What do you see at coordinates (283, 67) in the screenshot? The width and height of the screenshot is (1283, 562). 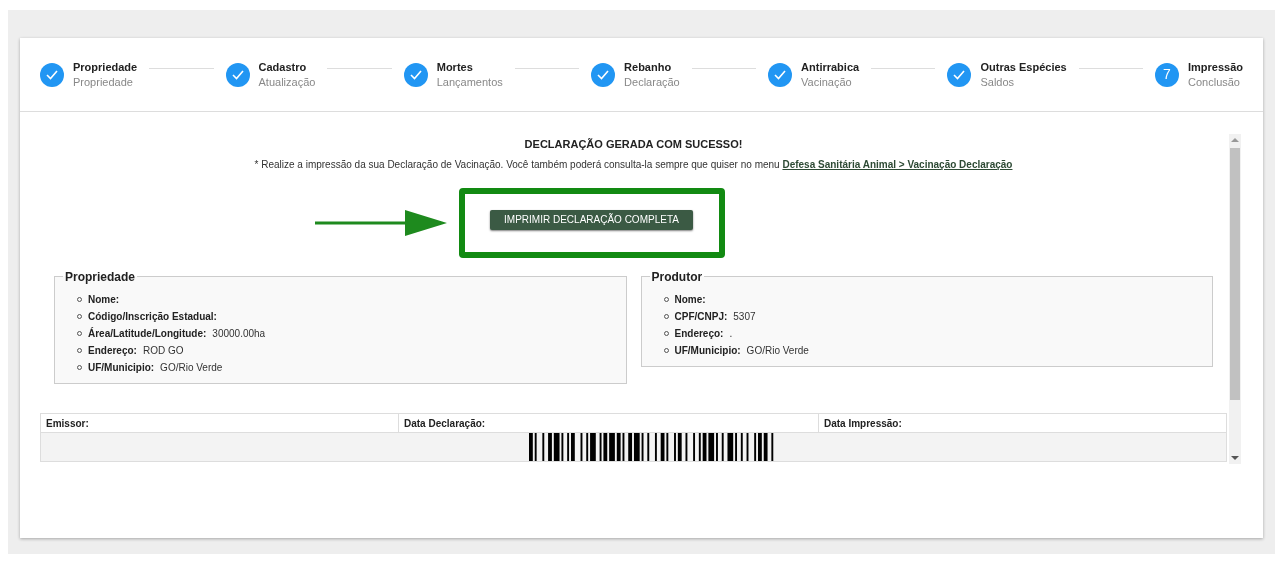 I see `step-title: Cadastro` at bounding box center [283, 67].